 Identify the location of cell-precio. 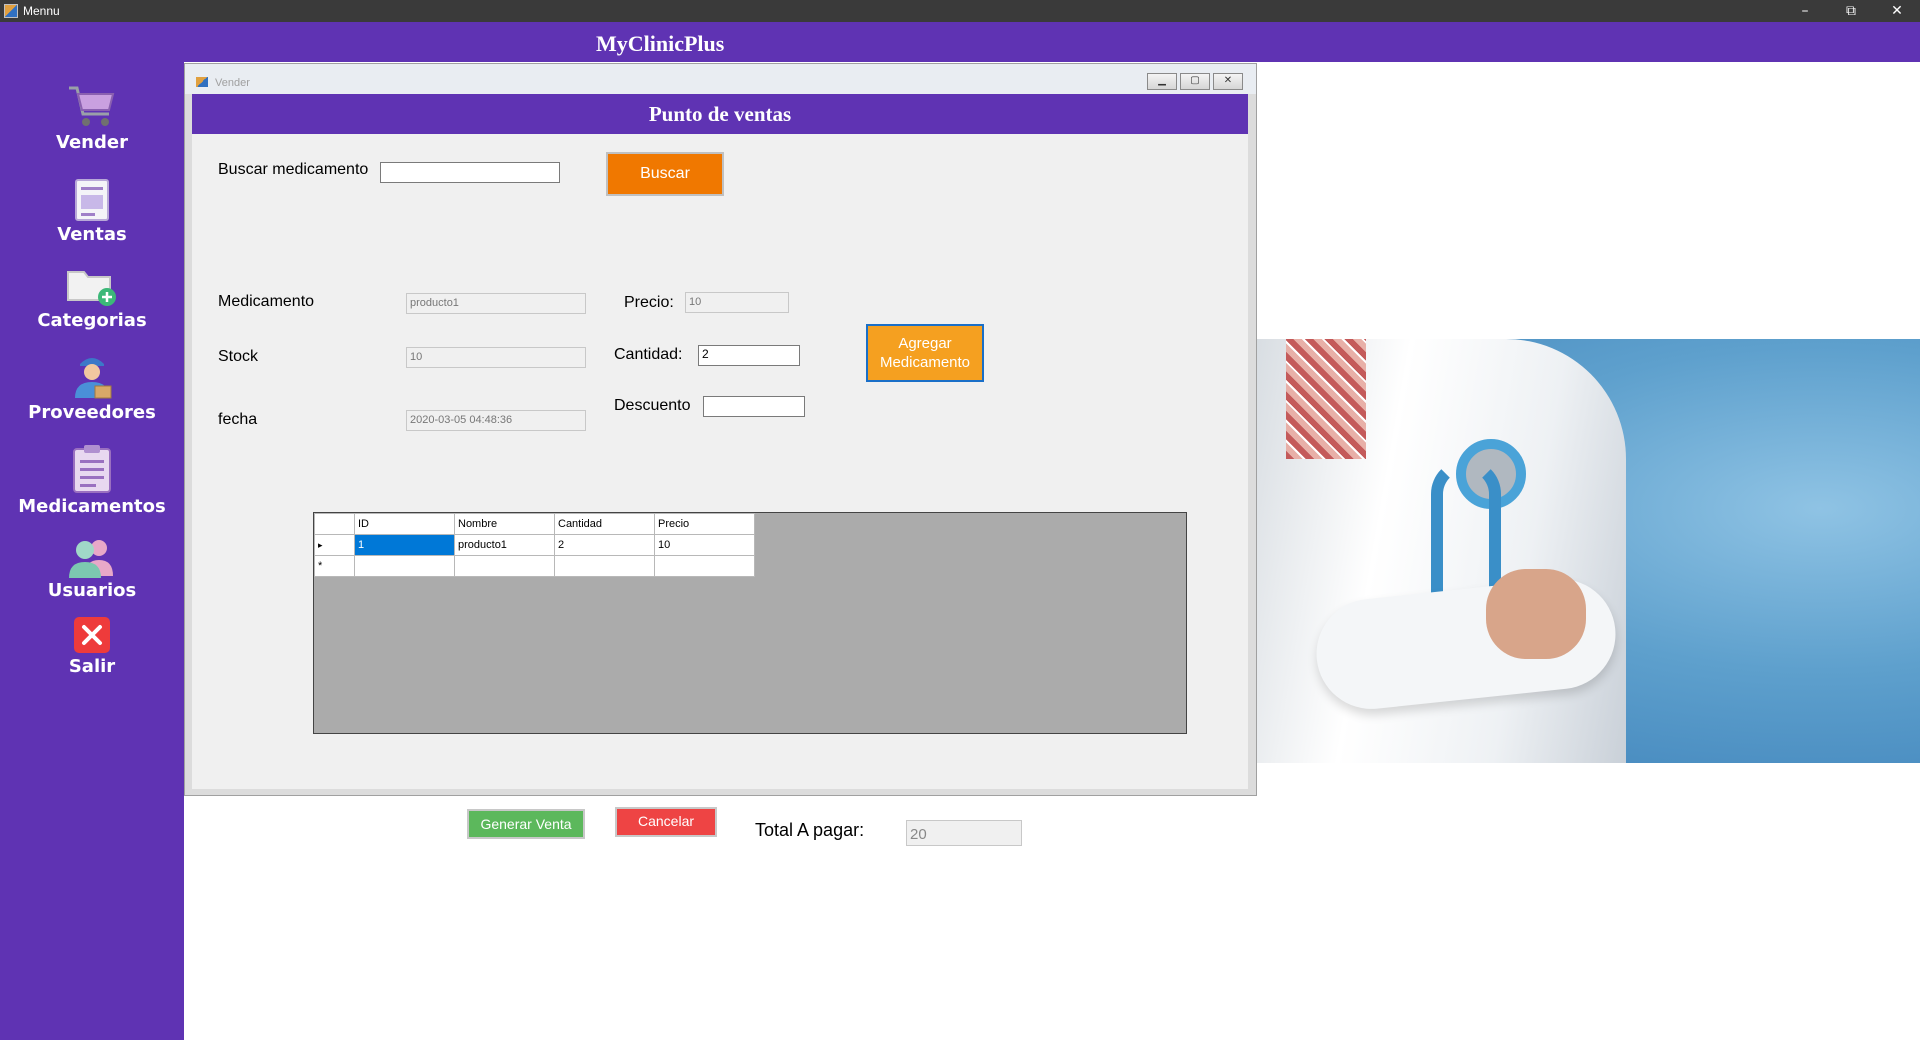
(704, 566).